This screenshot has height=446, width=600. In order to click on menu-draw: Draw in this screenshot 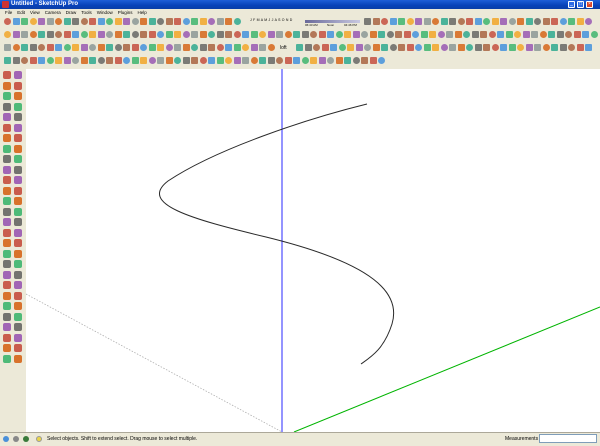, I will do `click(71, 12)`.